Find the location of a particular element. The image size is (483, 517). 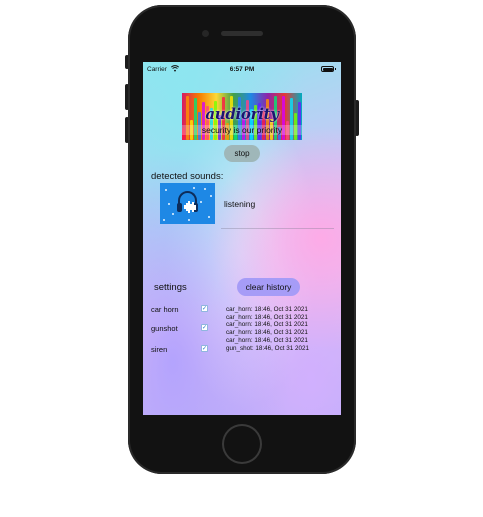

siren-checkbox: ✓ is located at coordinates (204, 348).